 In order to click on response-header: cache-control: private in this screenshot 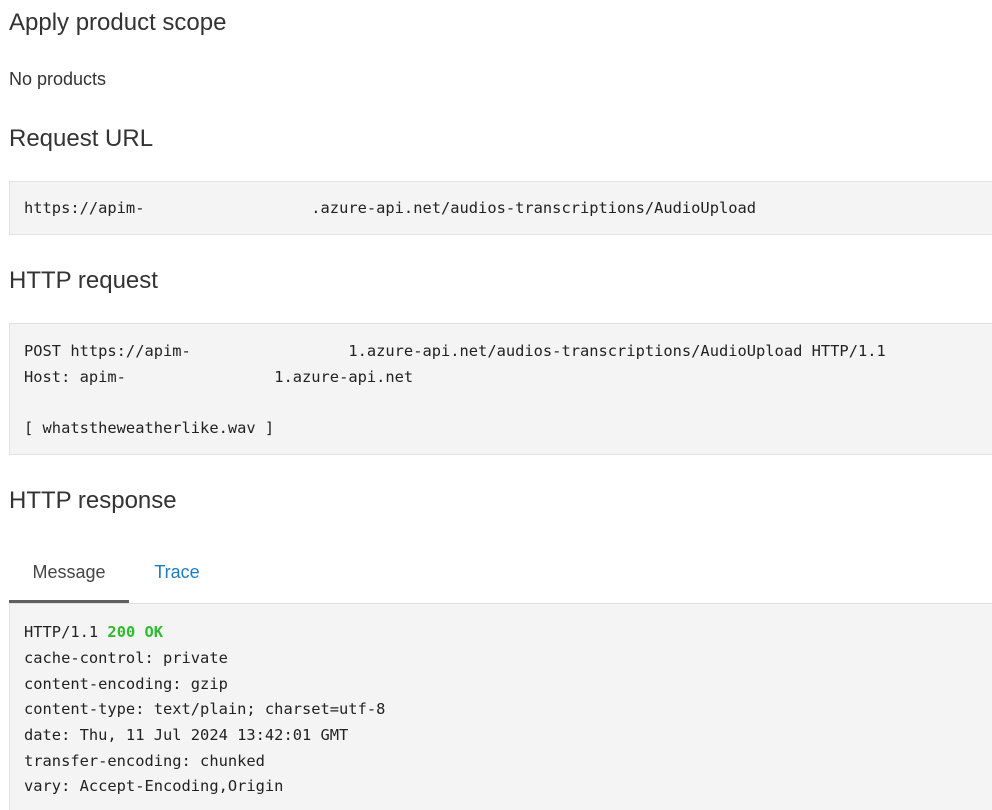, I will do `click(126, 658)`.